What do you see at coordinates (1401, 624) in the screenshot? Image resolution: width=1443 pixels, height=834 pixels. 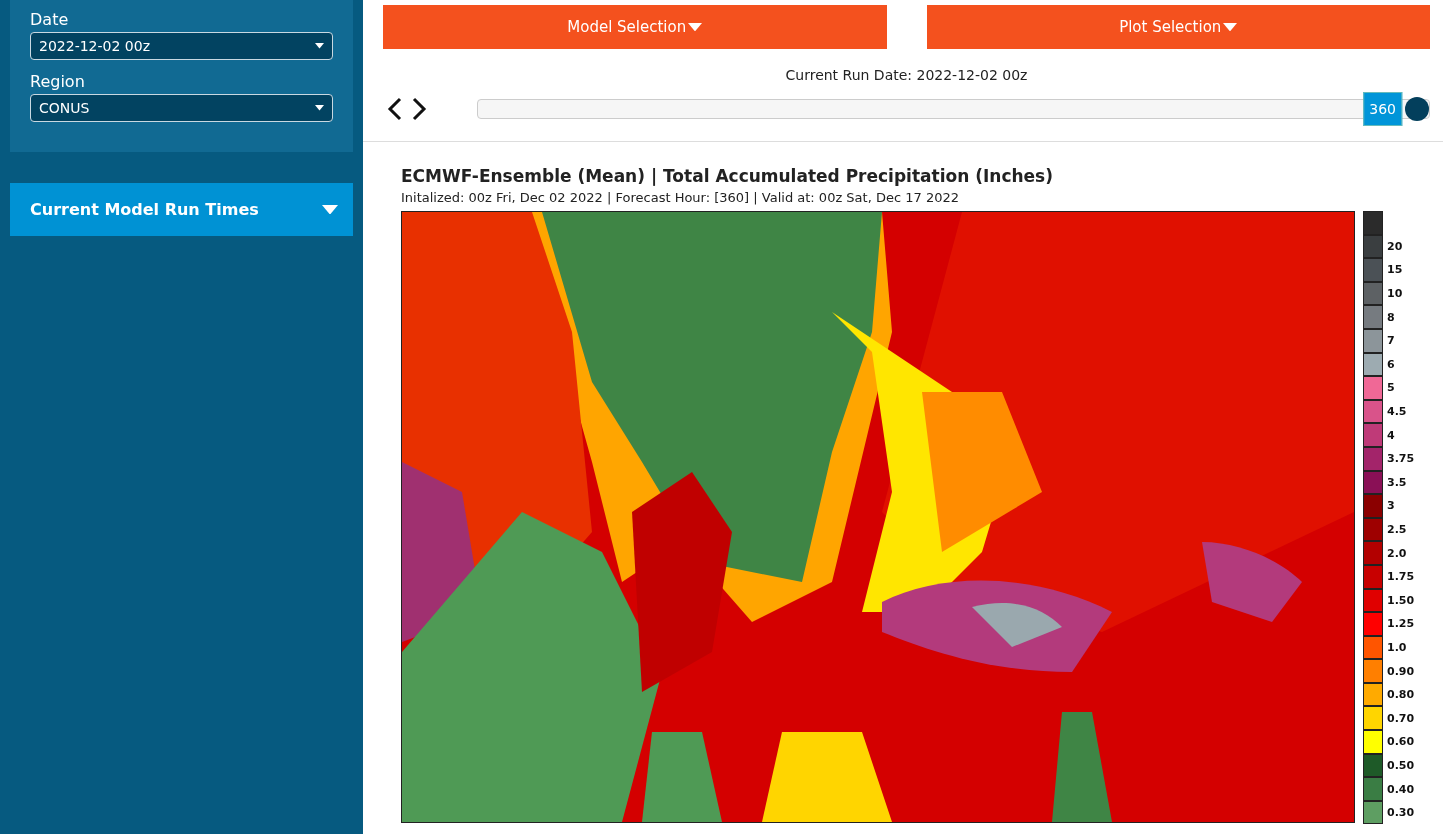 I see `legend-label: 1.25` at bounding box center [1401, 624].